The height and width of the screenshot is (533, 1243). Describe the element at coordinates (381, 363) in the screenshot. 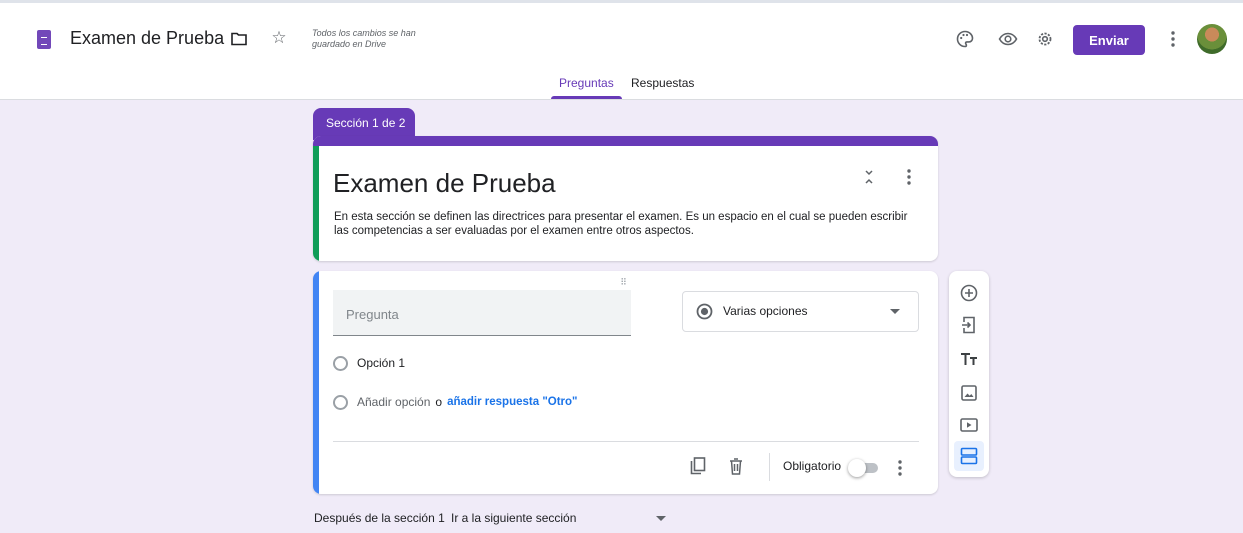

I see `option-label: Opción 1` at that location.